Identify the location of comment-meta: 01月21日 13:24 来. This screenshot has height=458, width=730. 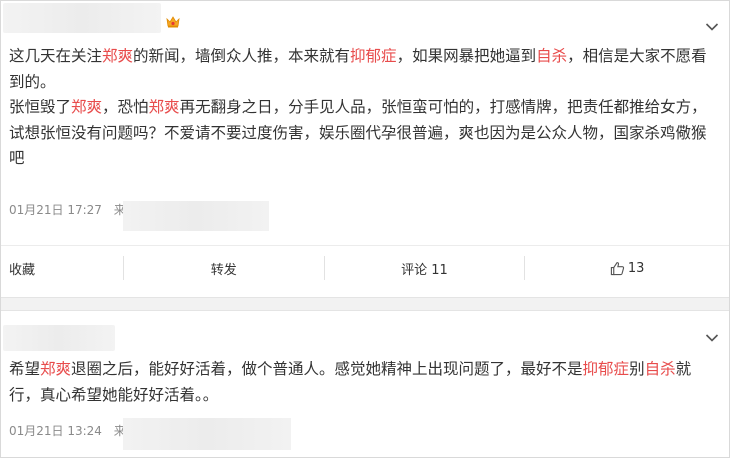
(67, 430).